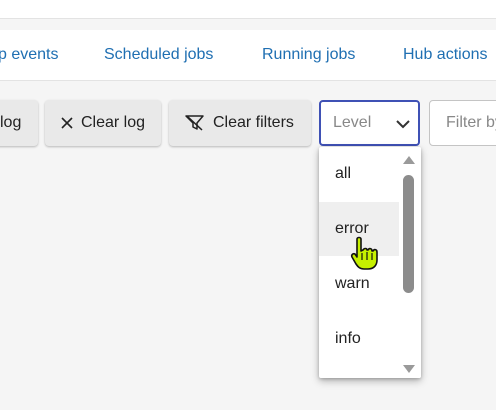 The image size is (496, 410). Describe the element at coordinates (352, 122) in the screenshot. I see `level-select-placeholder: Level` at that location.